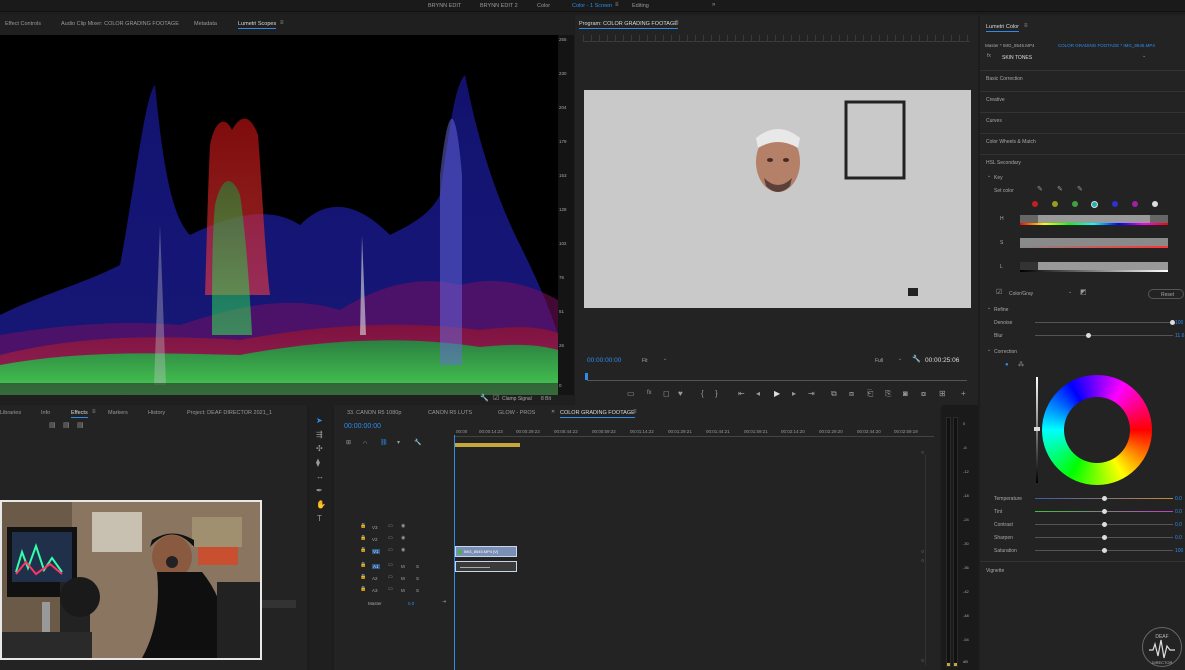 The image size is (1185, 670). What do you see at coordinates (1082, 570) in the screenshot?
I see `section-vignette: Vignette` at bounding box center [1082, 570].